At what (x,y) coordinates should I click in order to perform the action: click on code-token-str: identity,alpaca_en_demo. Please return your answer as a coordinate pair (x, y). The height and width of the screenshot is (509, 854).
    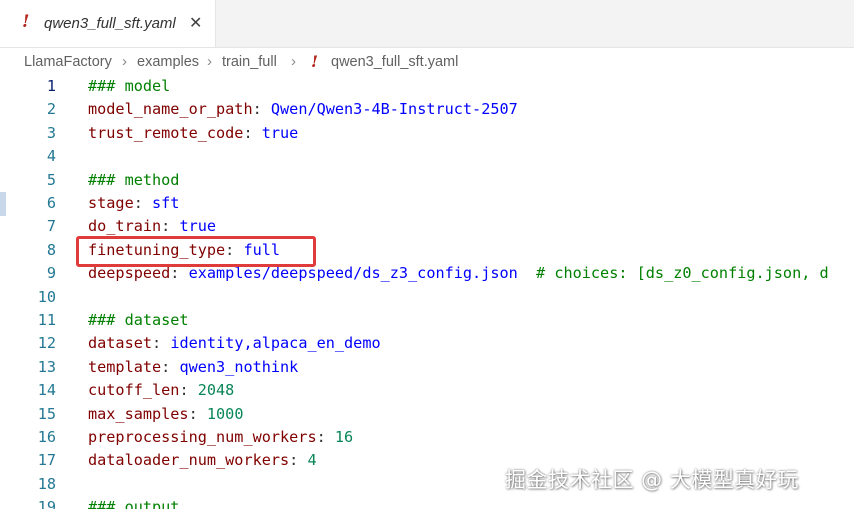
    Looking at the image, I should click on (275, 343).